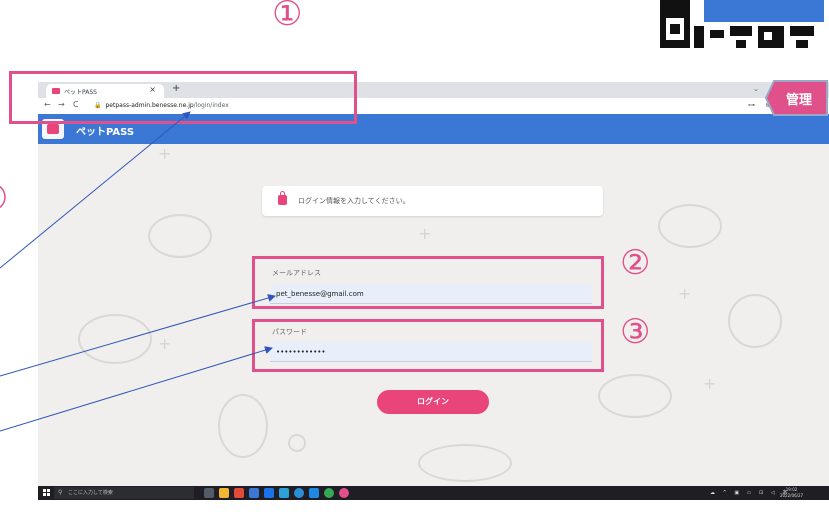 The width and height of the screenshot is (829, 524). Describe the element at coordinates (95, 190) in the screenshot. I see `arrow-to-url` at that location.